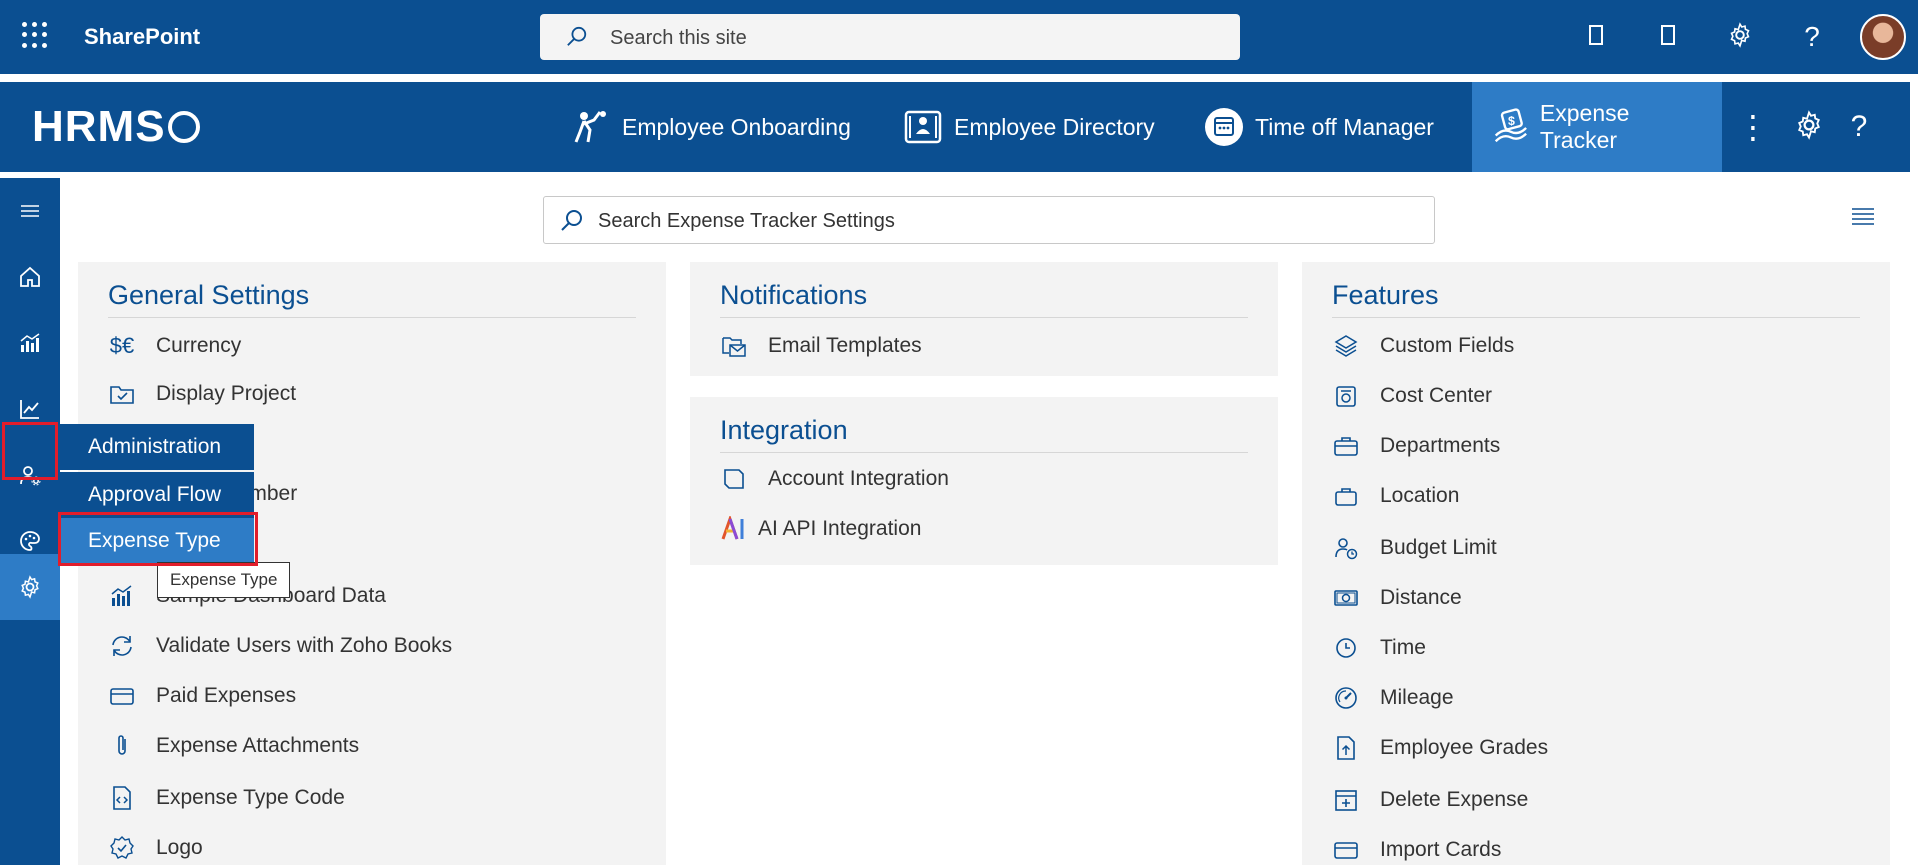 This screenshot has width=1918, height=868. What do you see at coordinates (840, 528) in the screenshot?
I see `setting-label: AI API Integration` at bounding box center [840, 528].